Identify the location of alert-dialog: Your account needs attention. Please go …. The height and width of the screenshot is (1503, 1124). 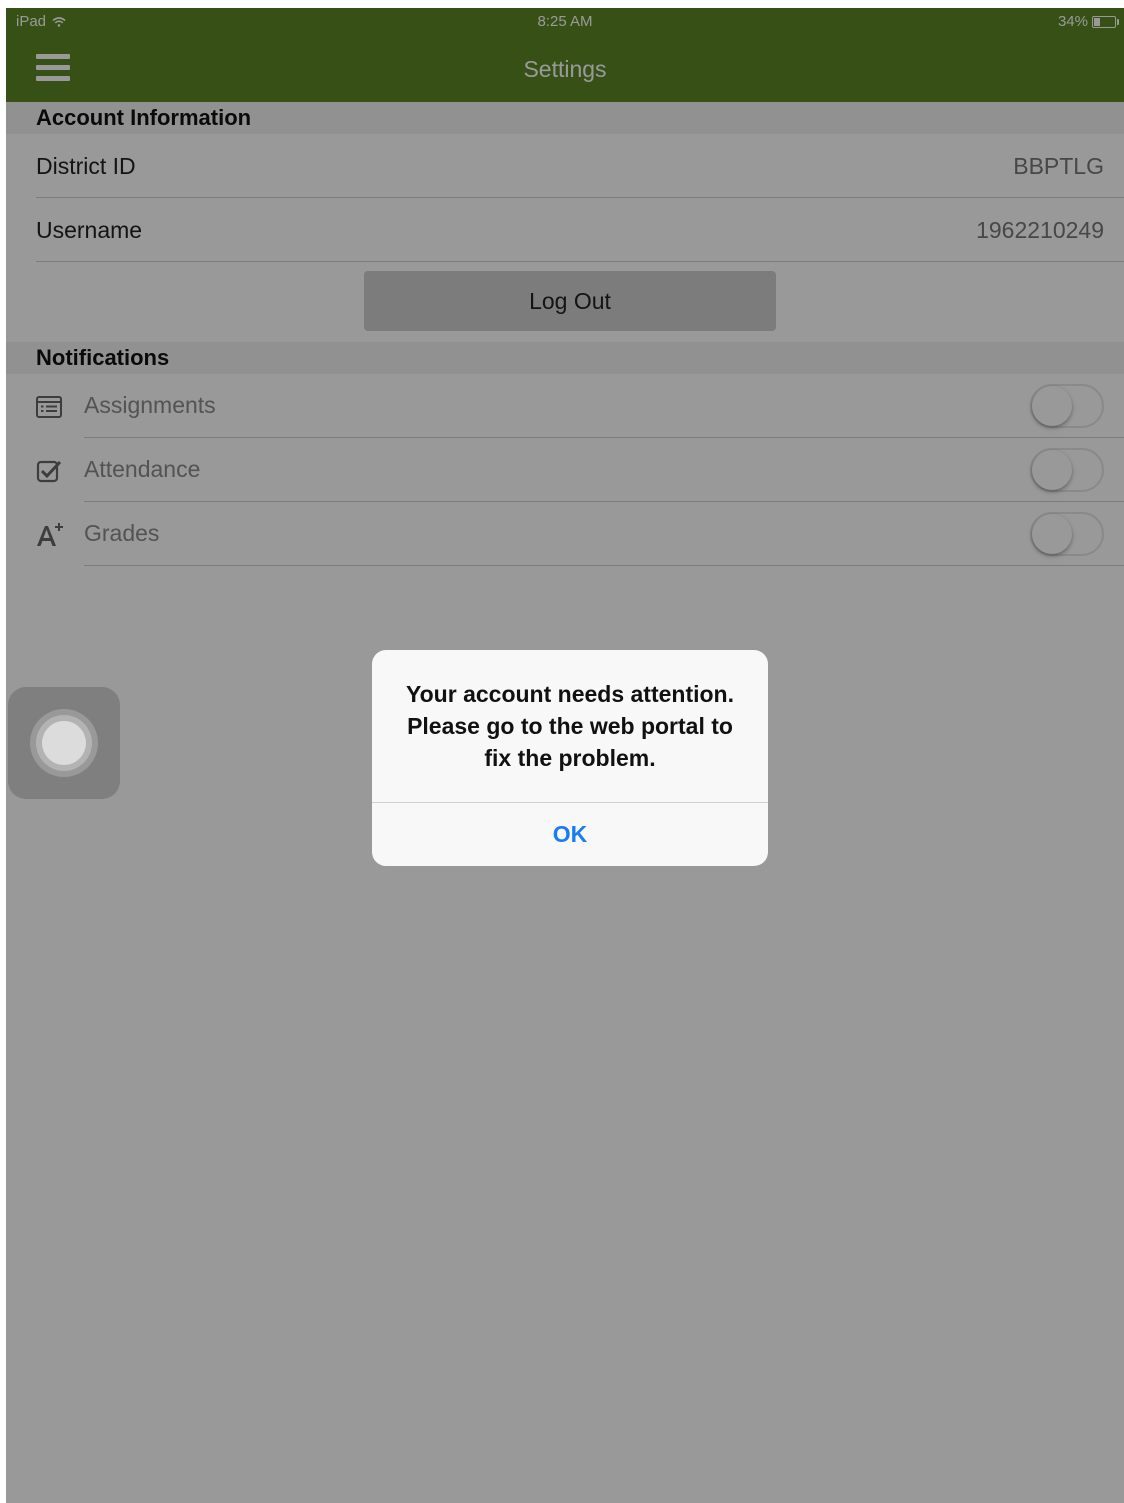
(570, 758).